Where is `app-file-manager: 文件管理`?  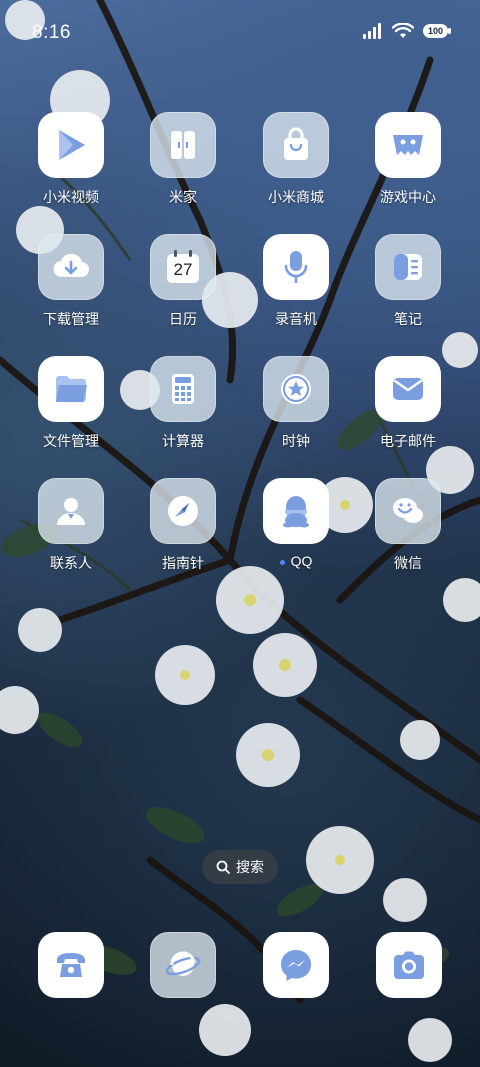 app-file-manager: 文件管理 is located at coordinates (71, 403).